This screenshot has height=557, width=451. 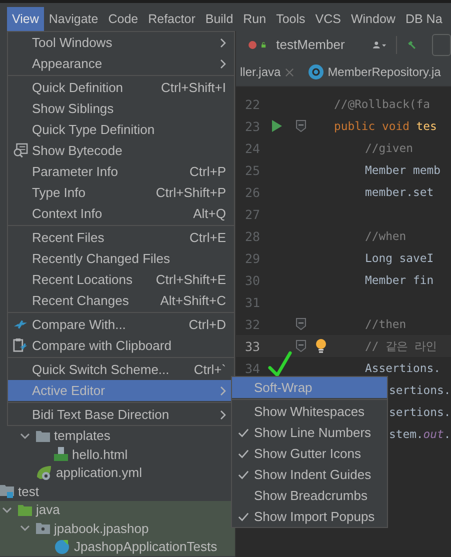 What do you see at coordinates (121, 87) in the screenshot?
I see `menu-item: Quick Definition Ctrl+Shift+I` at bounding box center [121, 87].